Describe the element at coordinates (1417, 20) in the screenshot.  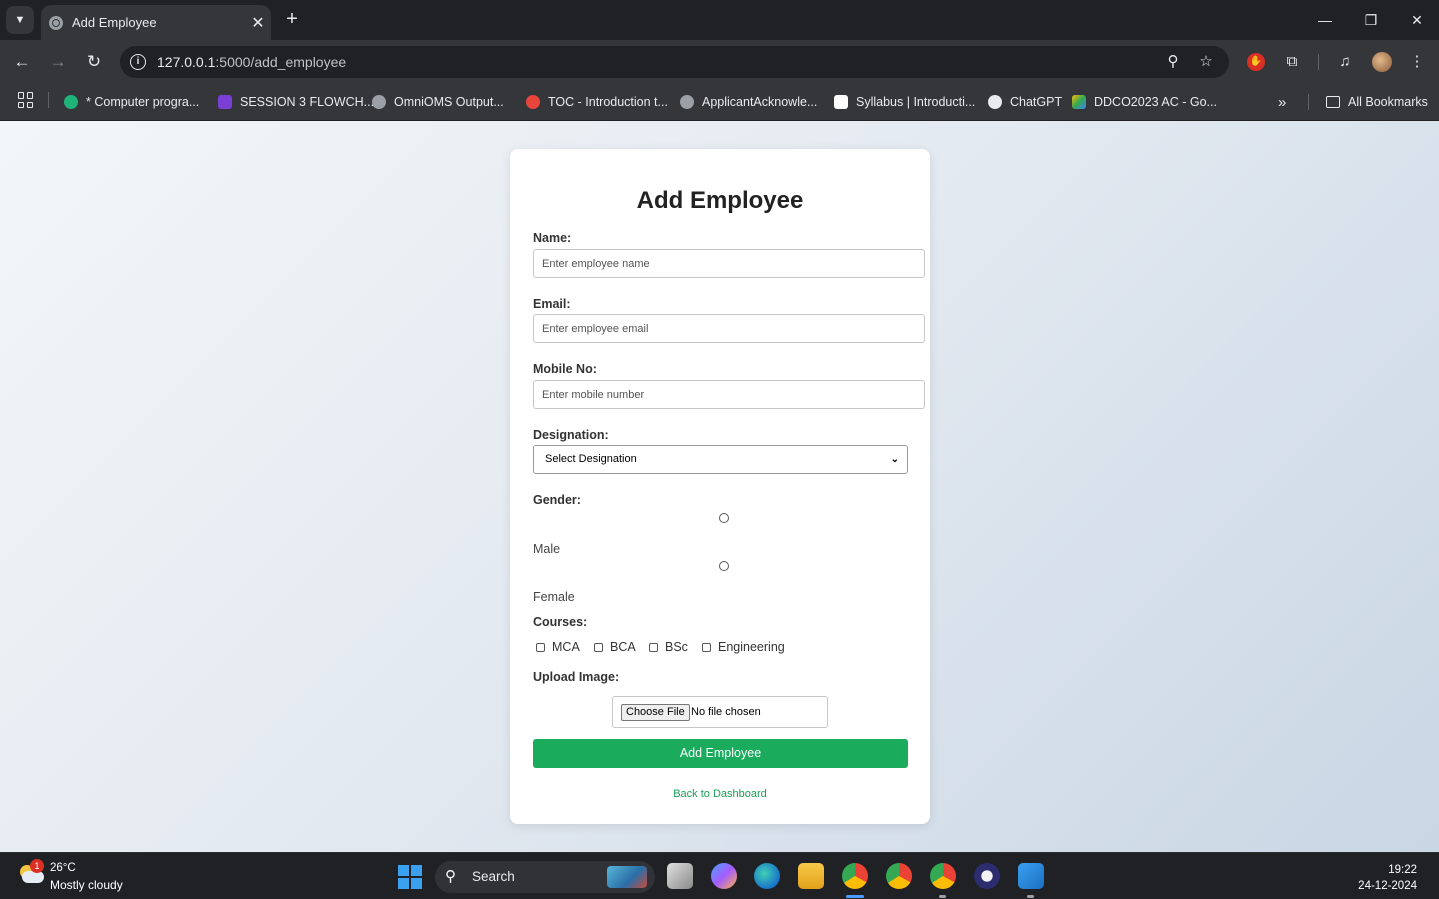
I see `close-window-button: ✕` at that location.